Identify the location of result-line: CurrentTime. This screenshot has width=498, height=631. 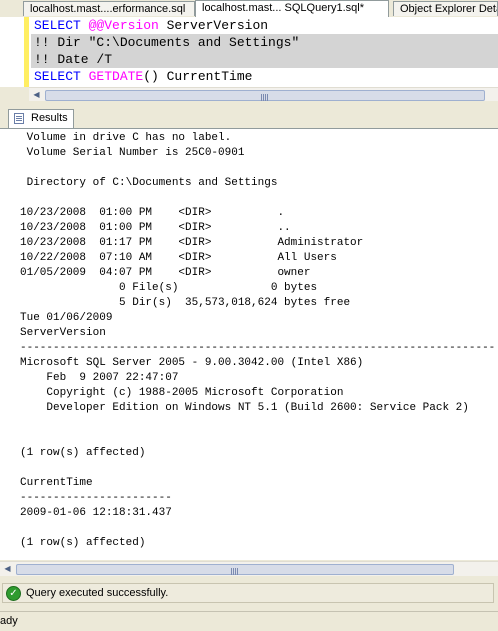
(56, 483).